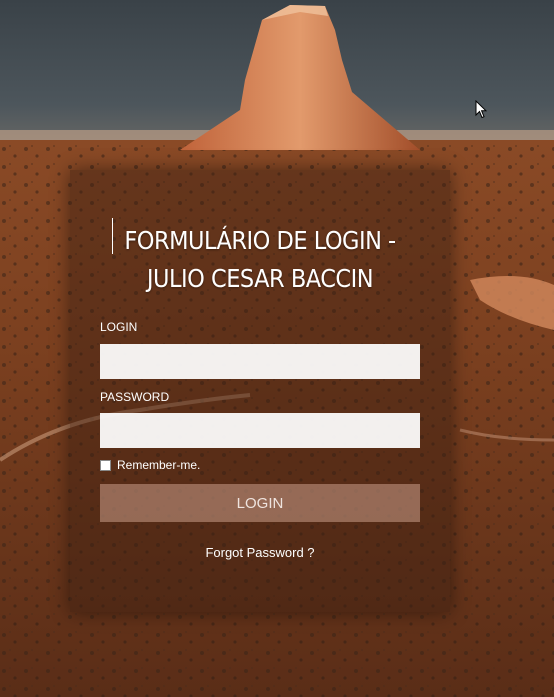 The width and height of the screenshot is (554, 697). I want to click on title-line-1: FORMULÁRIO DE LOGIN -, so click(260, 240).